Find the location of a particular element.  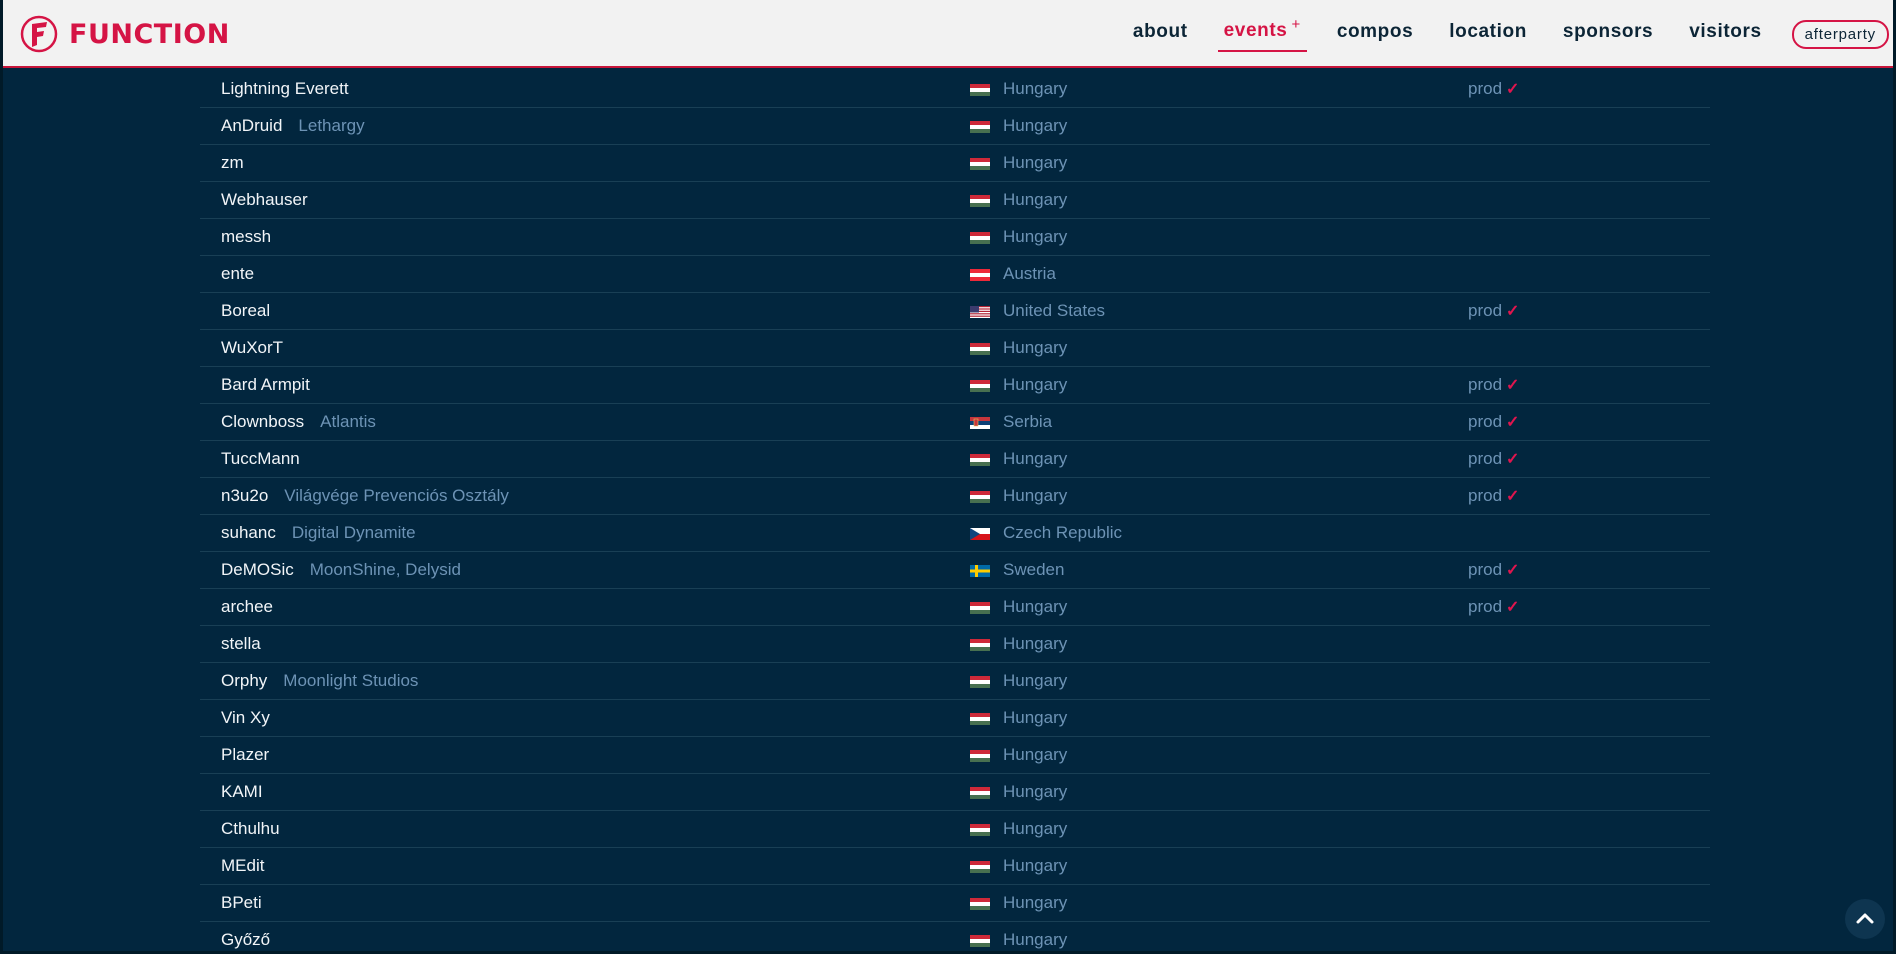

at-flag-icon is located at coordinates (980, 275).